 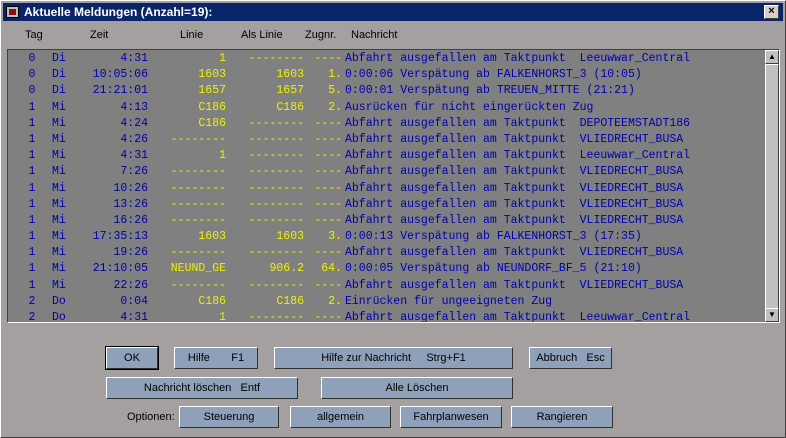 What do you see at coordinates (130, 285) in the screenshot?
I see `row-time: 22:26` at bounding box center [130, 285].